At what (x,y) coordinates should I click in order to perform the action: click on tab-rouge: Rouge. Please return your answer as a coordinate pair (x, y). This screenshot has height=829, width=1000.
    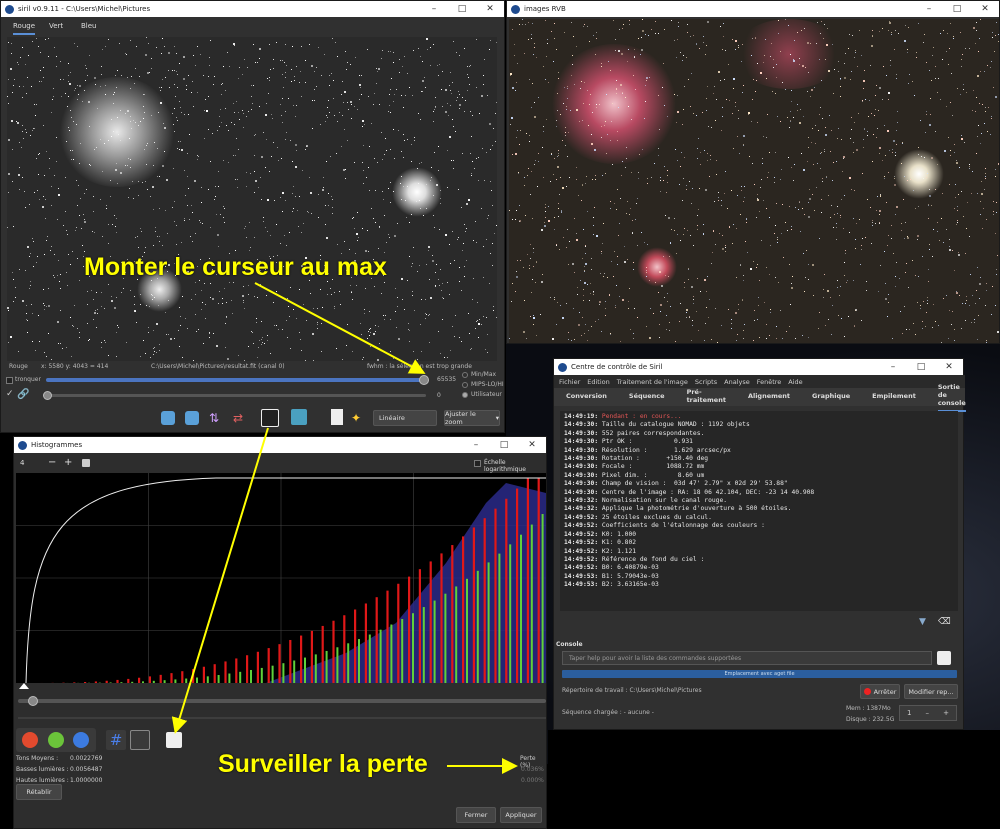
    Looking at the image, I should click on (24, 28).